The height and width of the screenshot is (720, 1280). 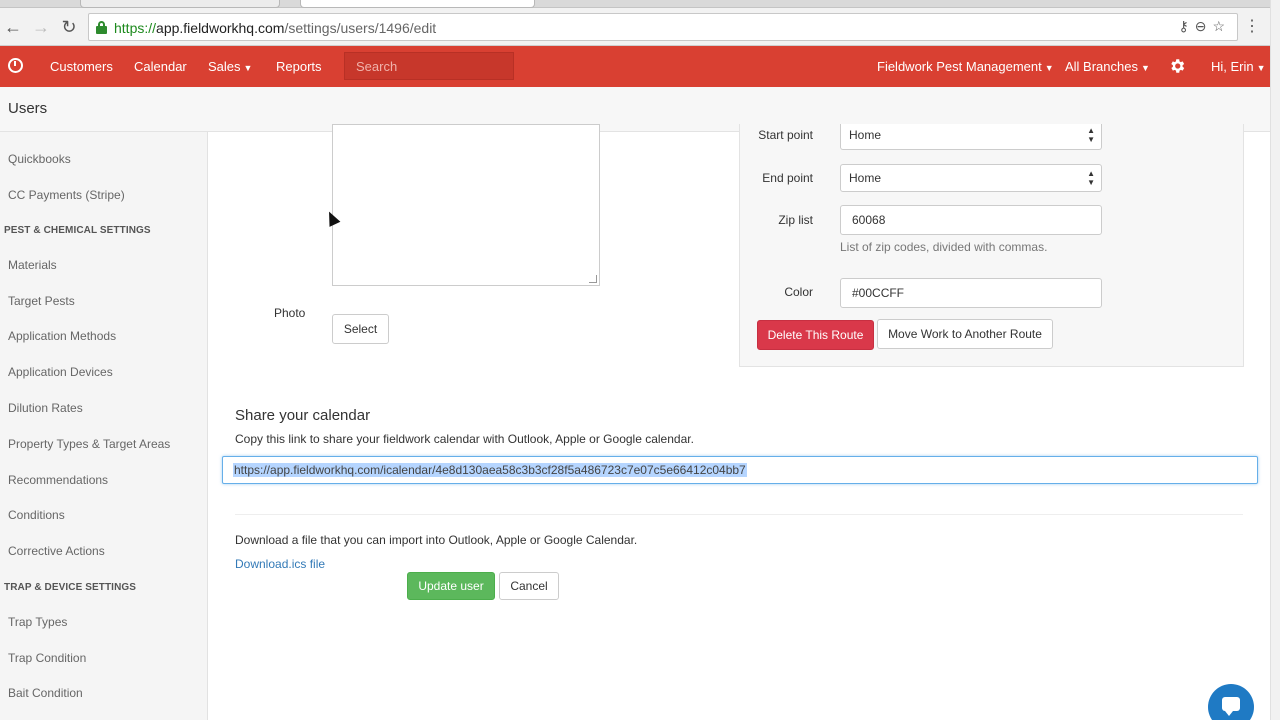 I want to click on color-label: Color, so click(x=798, y=292).